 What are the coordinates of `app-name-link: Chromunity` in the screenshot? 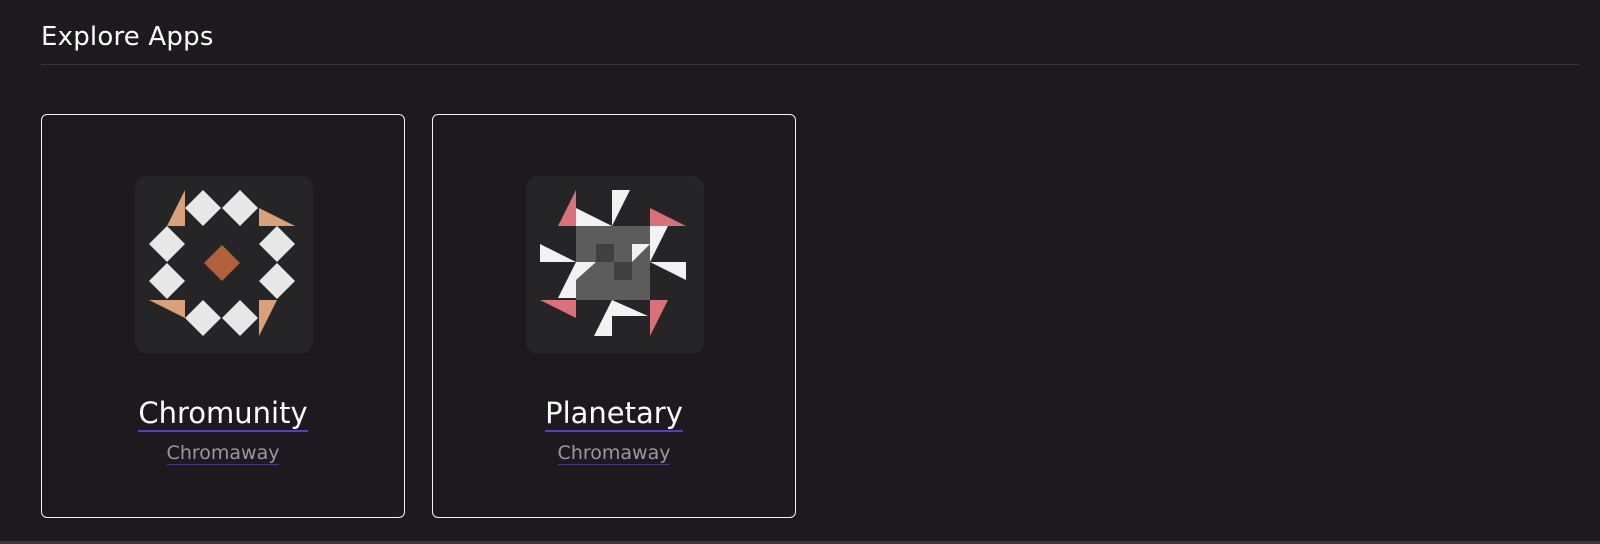 It's located at (223, 413).